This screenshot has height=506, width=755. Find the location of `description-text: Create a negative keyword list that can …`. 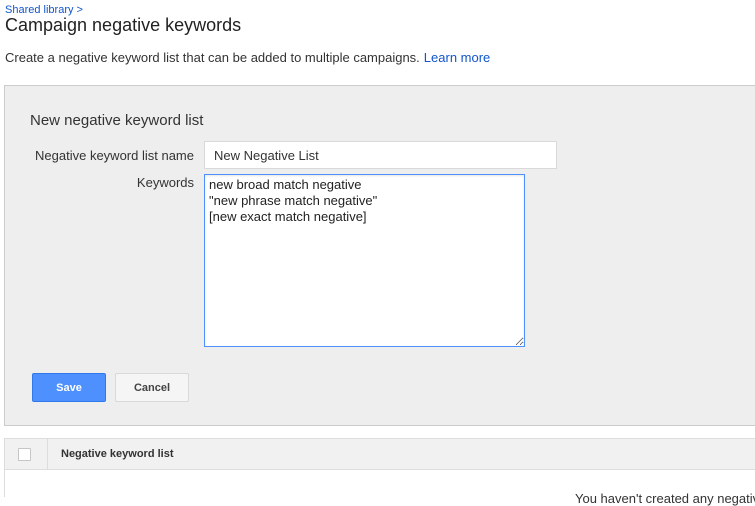

description-text: Create a negative keyword list that can … is located at coordinates (212, 57).